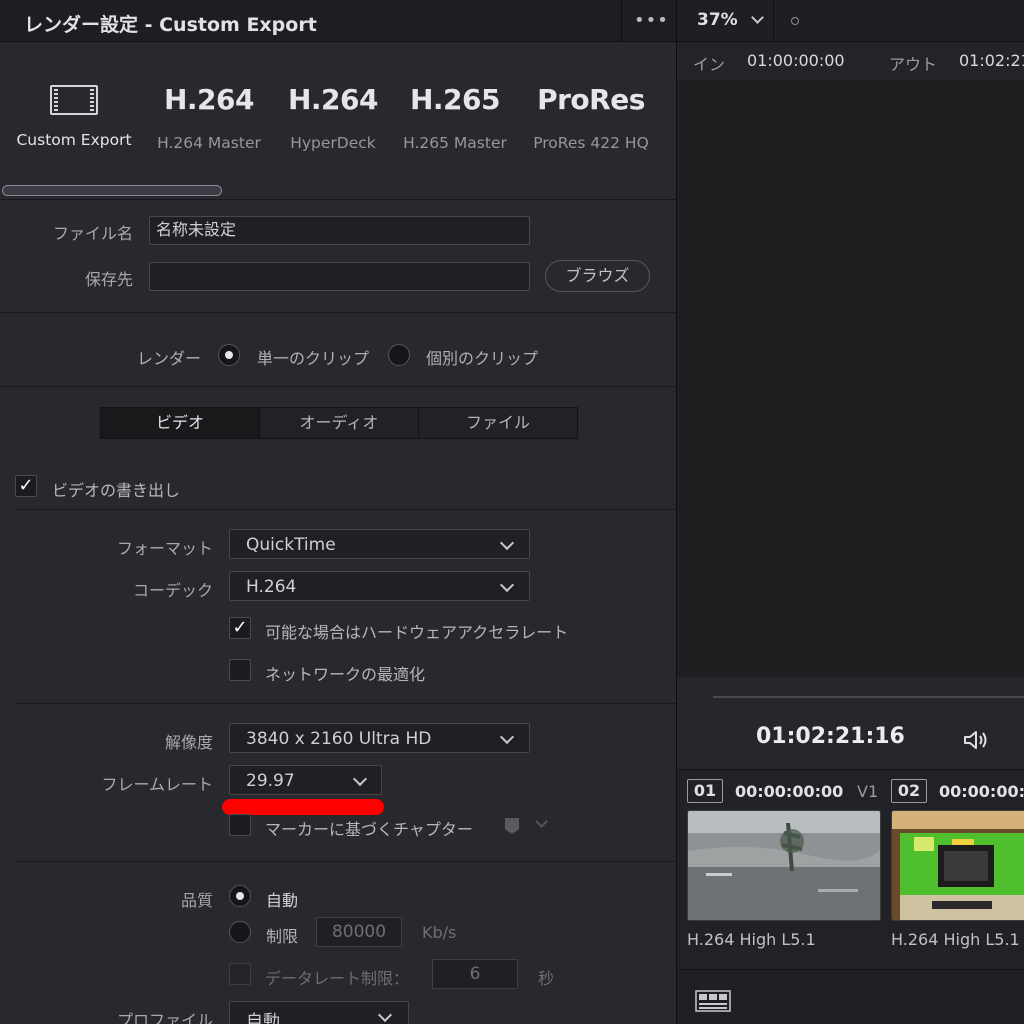  Describe the element at coordinates (482, 358) in the screenshot. I see `render-individual-label: 個別のクリップ` at that location.